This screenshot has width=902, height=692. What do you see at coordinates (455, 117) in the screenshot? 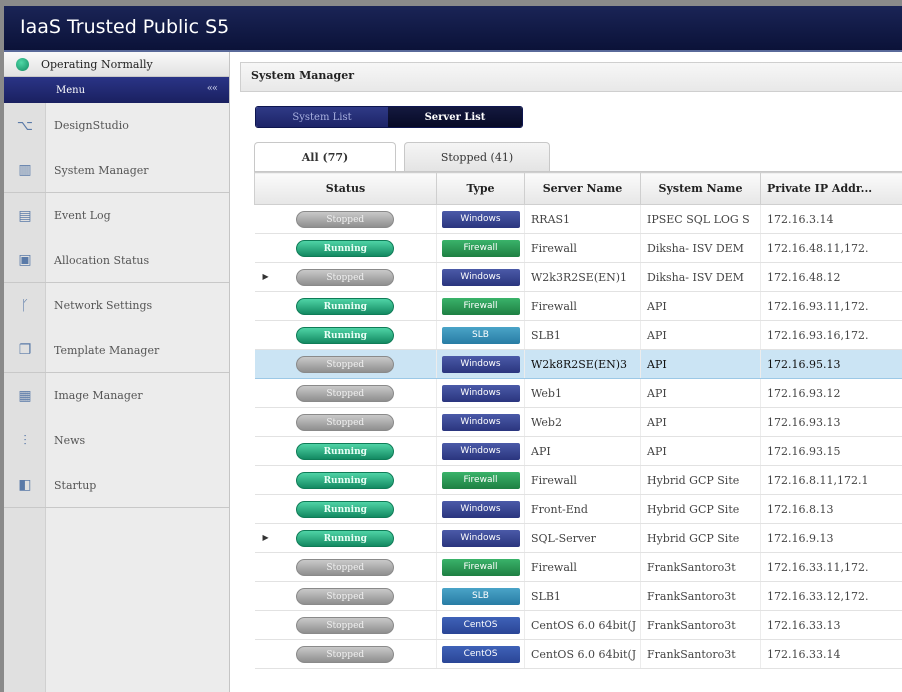
I see `tab-server-list: Server List` at bounding box center [455, 117].